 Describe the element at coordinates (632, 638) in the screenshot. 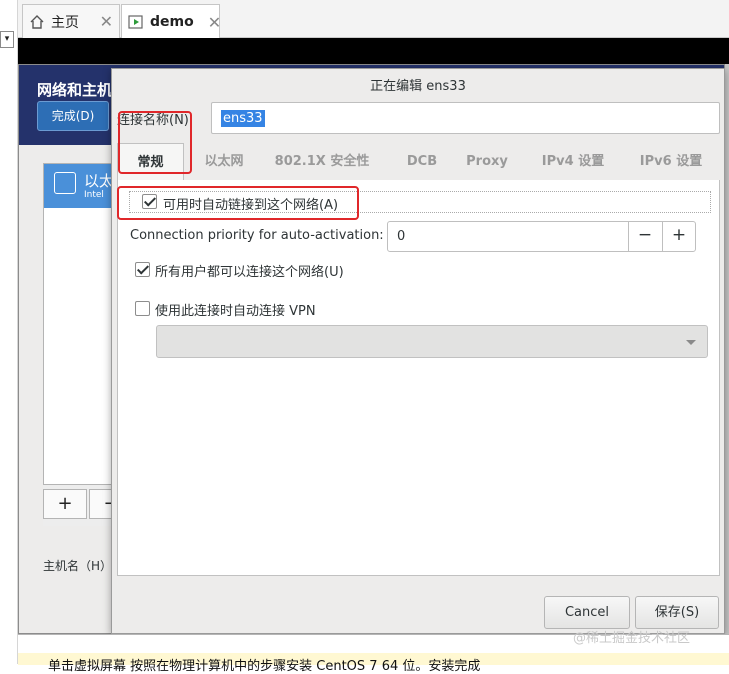

I see `watermark: @稀土掘金技术社区` at that location.